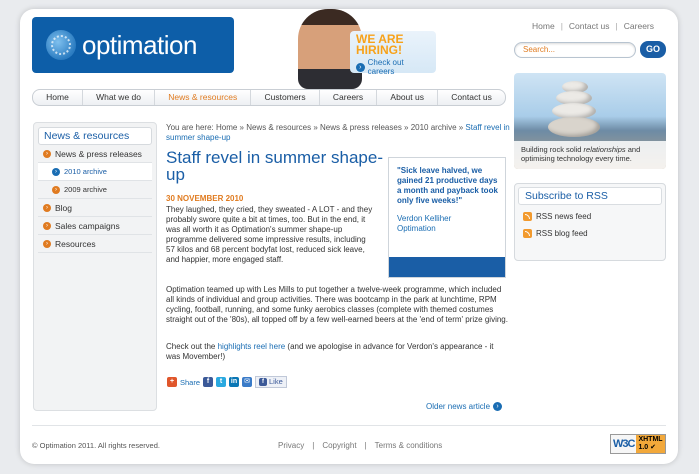 The height and width of the screenshot is (474, 699). I want to click on share-label: Share, so click(190, 382).